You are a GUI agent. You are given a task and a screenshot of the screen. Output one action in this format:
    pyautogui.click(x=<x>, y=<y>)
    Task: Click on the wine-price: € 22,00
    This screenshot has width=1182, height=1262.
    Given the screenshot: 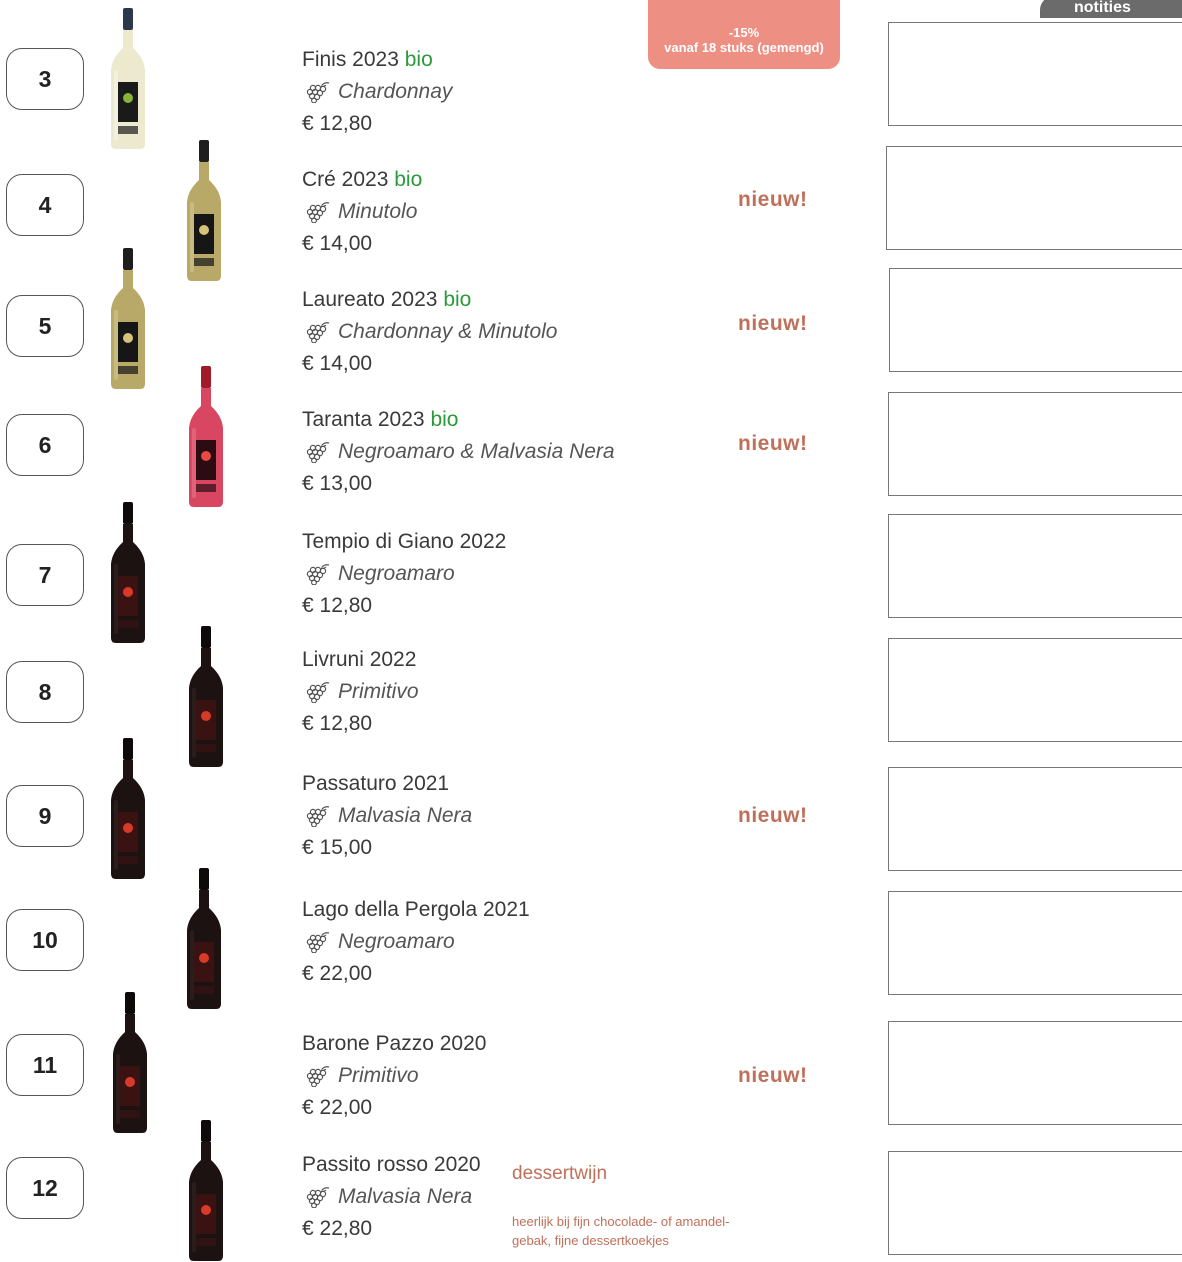 What is the action you would take?
    pyautogui.click(x=337, y=973)
    